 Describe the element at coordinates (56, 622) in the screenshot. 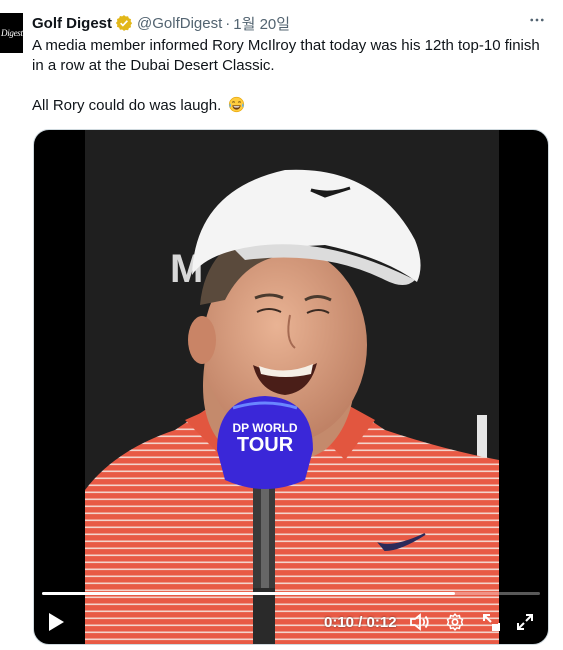

I see `play-icon` at that location.